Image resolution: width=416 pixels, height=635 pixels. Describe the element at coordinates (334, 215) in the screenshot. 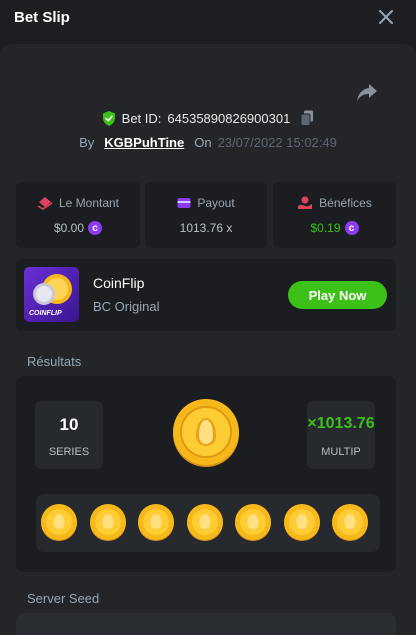

I see `stat-profit: Bénéfices $0.19 c` at that location.